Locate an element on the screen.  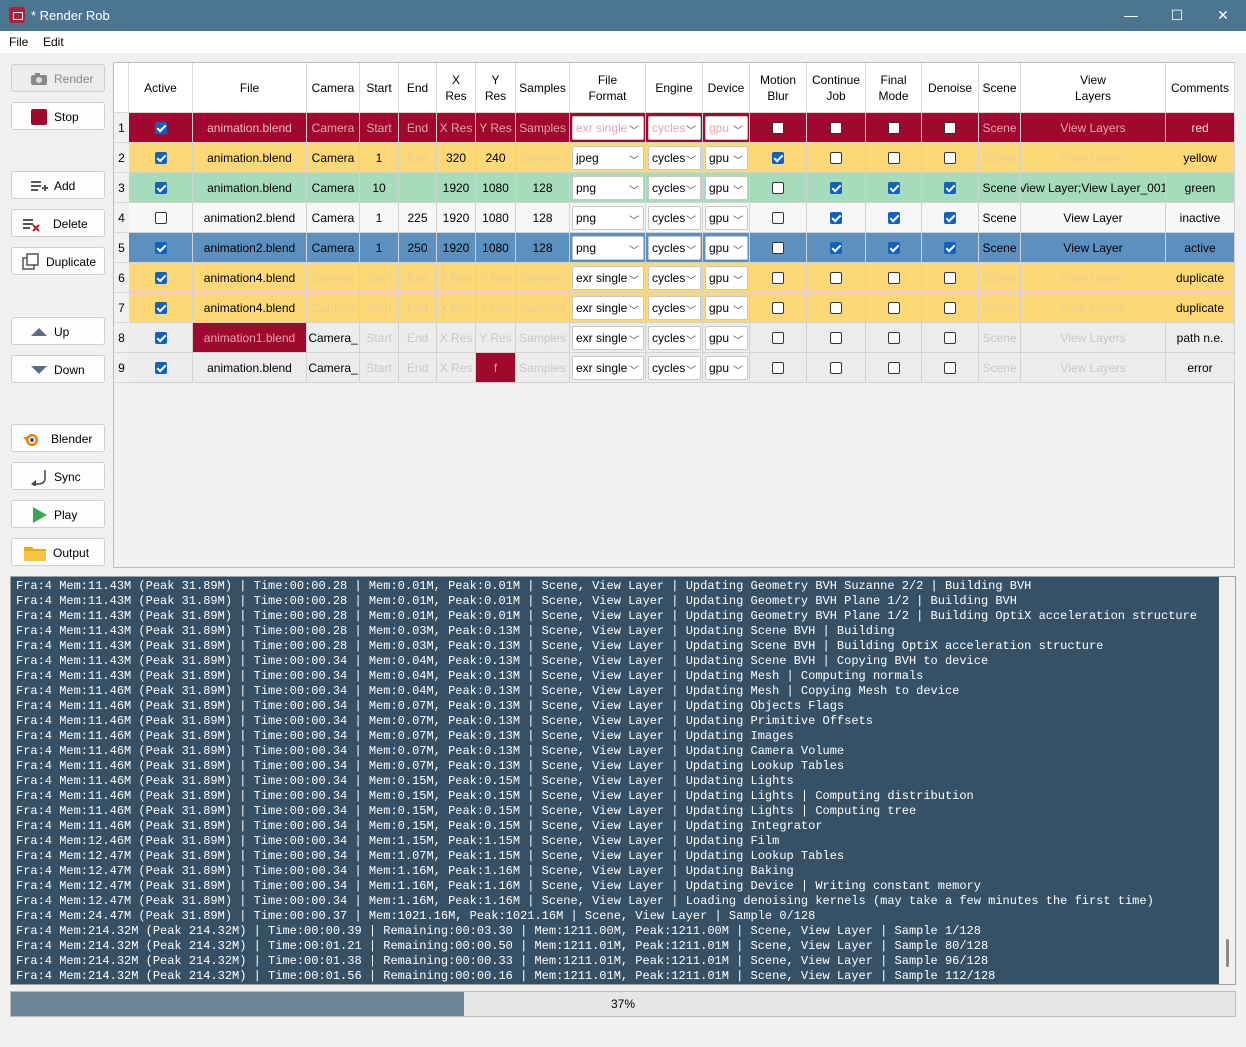
column-header-start: Start is located at coordinates (379, 88).